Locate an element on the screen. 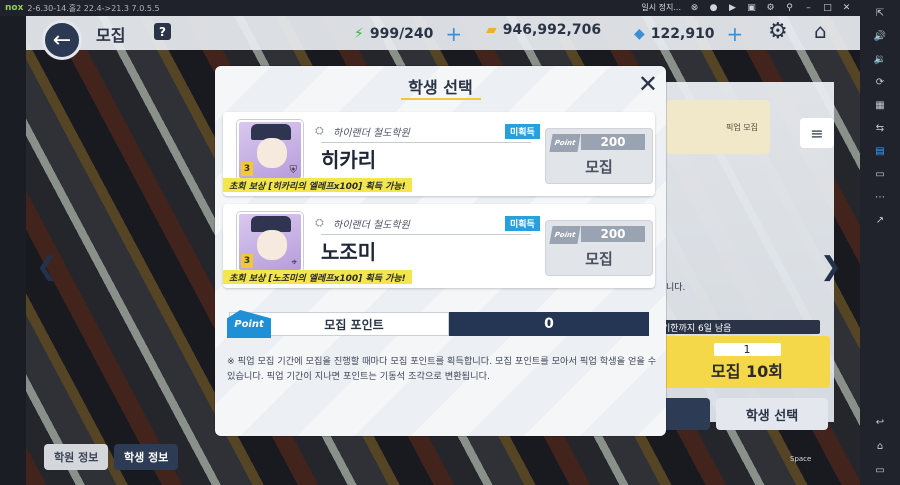 Image resolution: width=900 pixels, height=485 pixels. more-icon: ⋯ is located at coordinates (880, 197).